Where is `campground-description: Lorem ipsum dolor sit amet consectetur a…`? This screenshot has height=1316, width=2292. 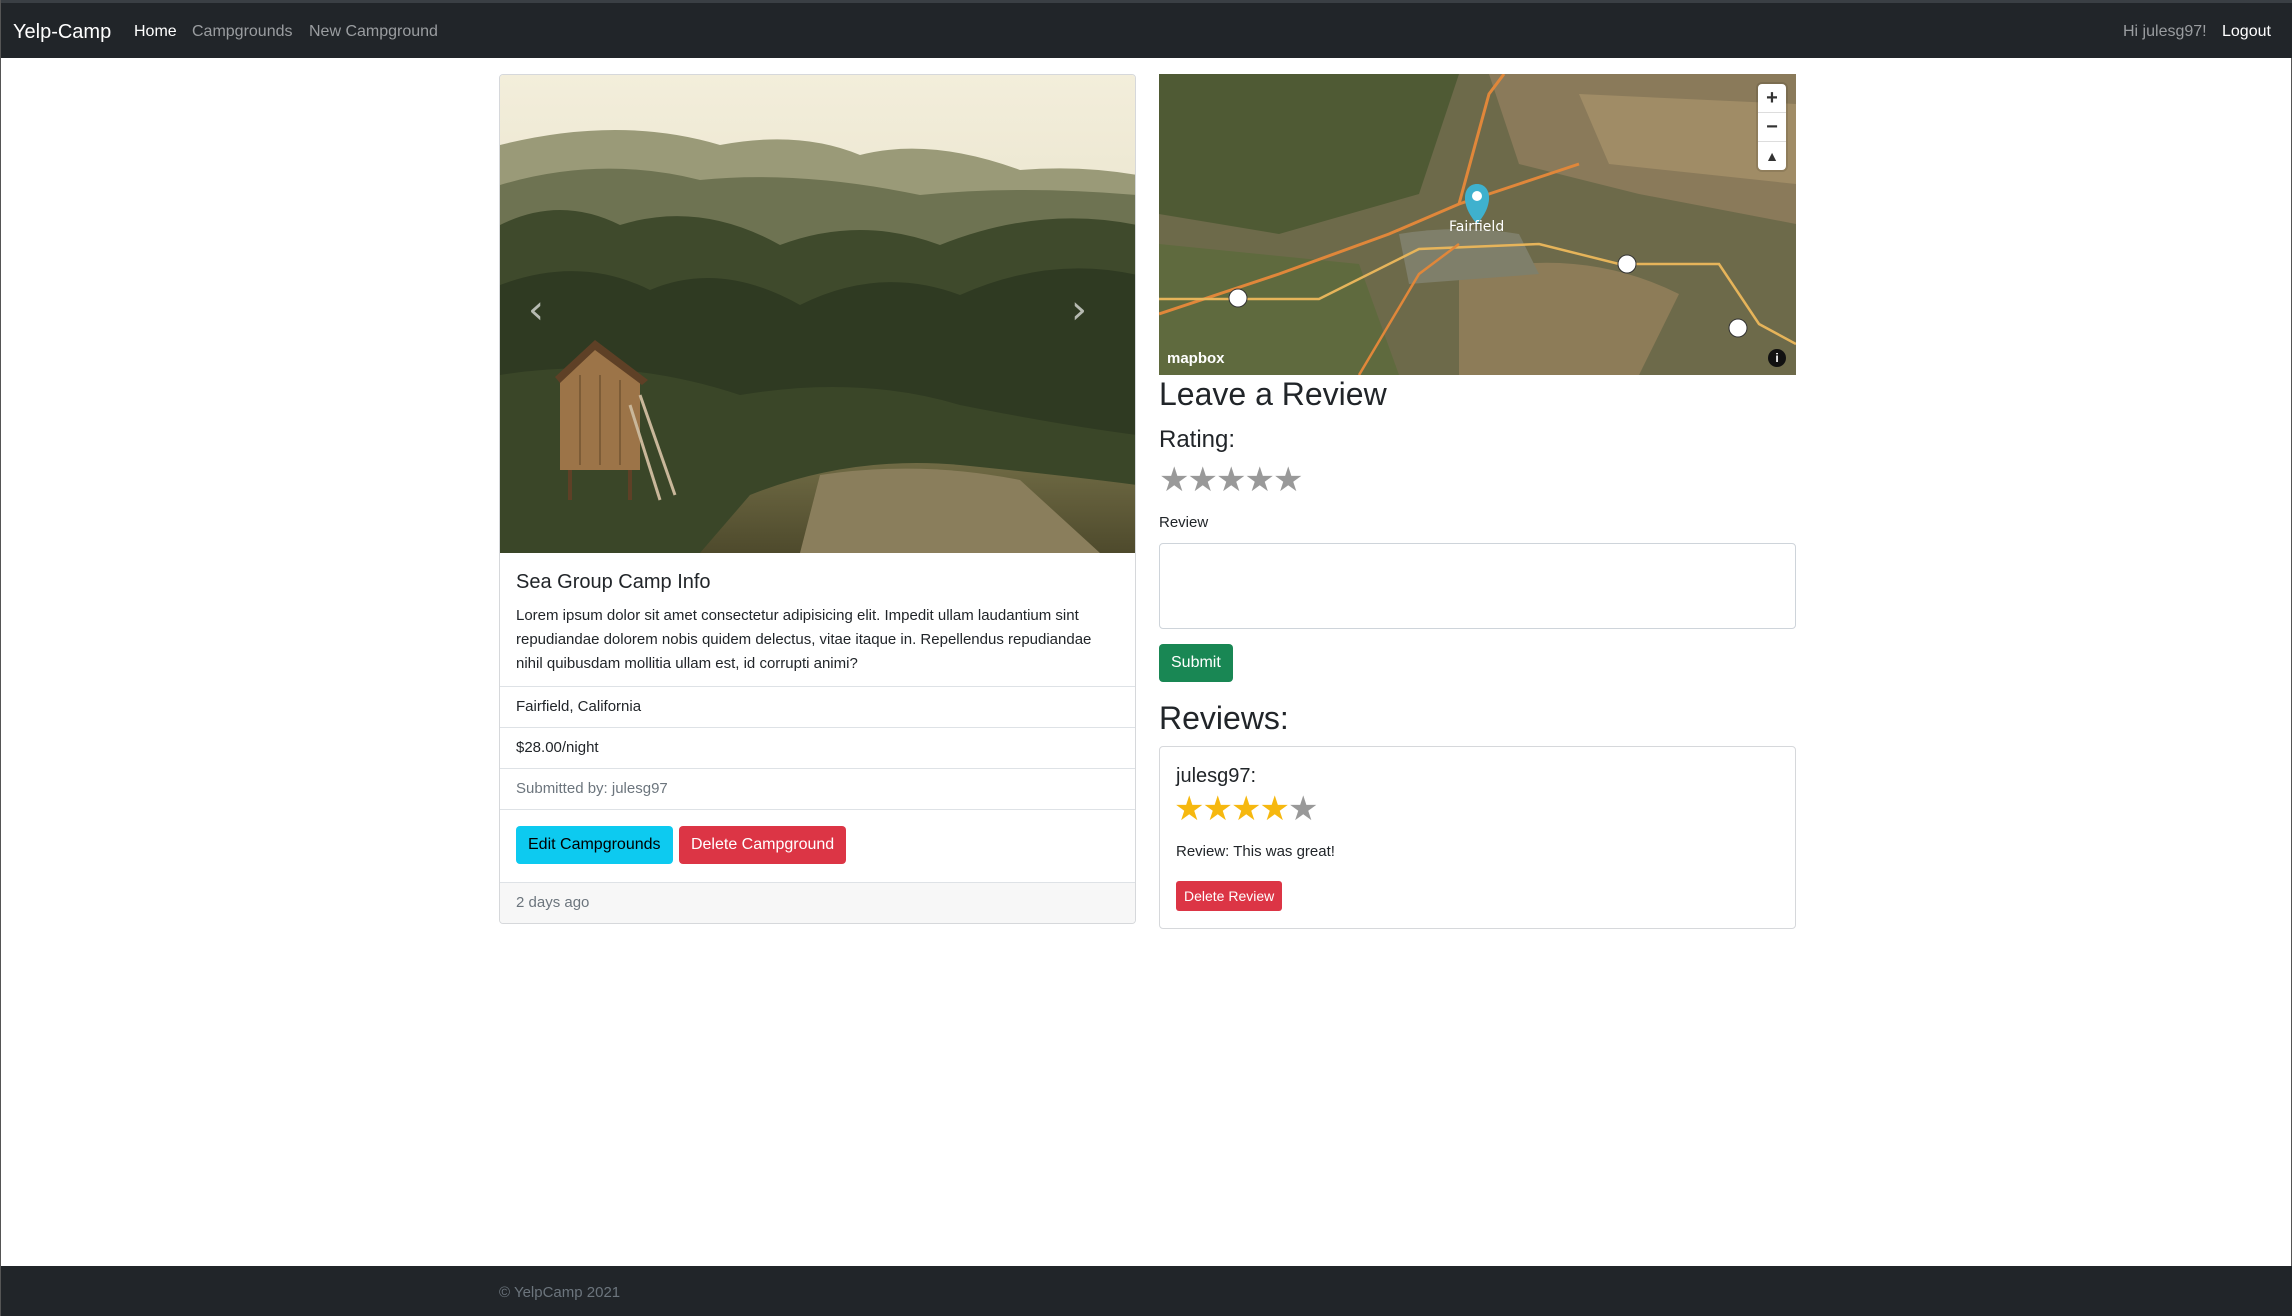
campground-description: Lorem ipsum dolor sit amet consectetur a… is located at coordinates (804, 639).